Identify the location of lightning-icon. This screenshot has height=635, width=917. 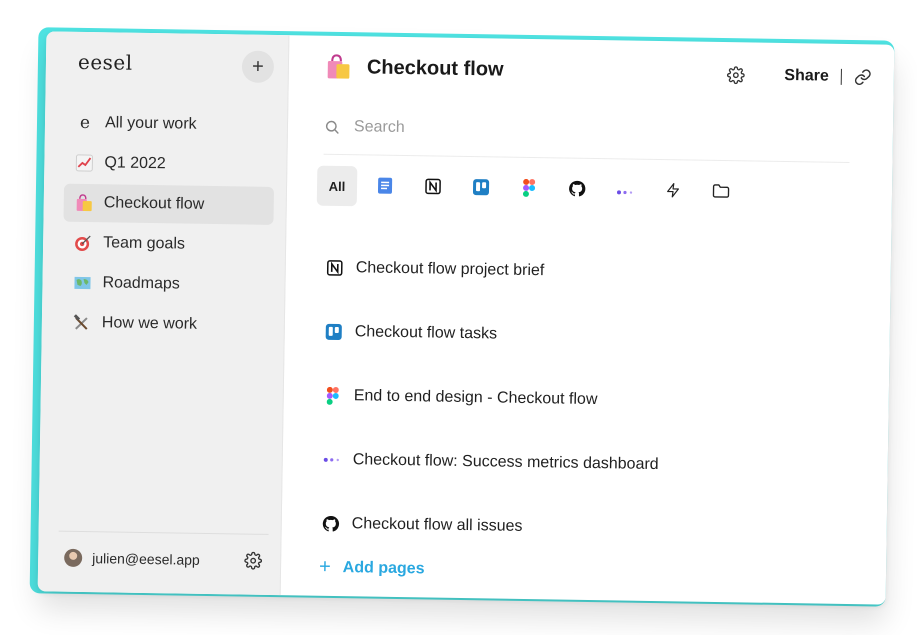
(673, 191).